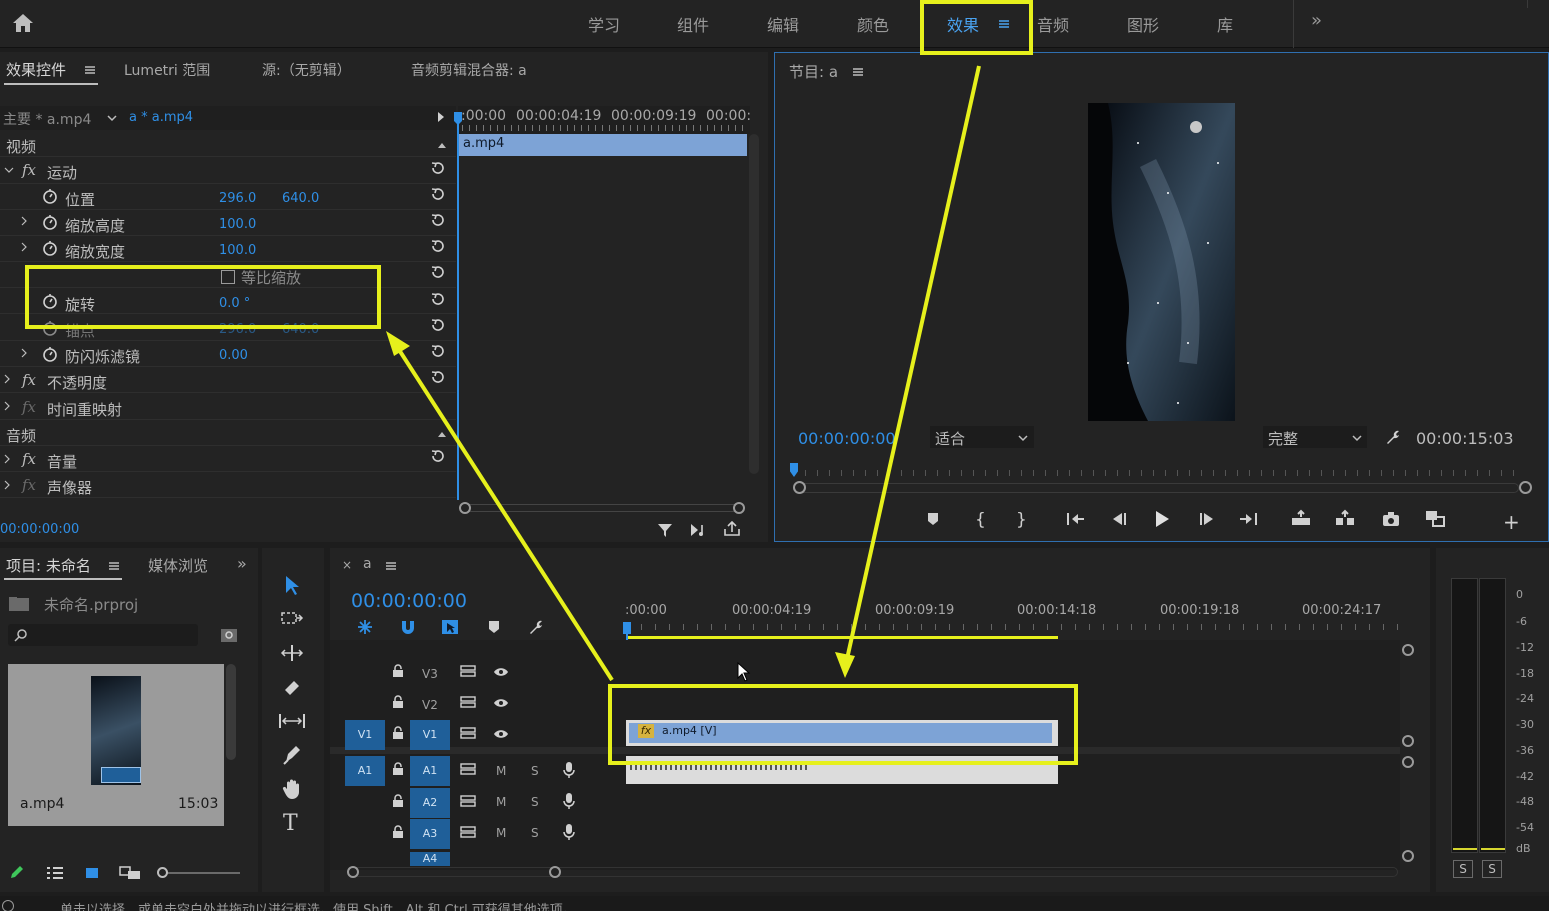 The image size is (1549, 911). Describe the element at coordinates (1316, 20) in the screenshot. I see `more-workspaces-icon: »` at that location.